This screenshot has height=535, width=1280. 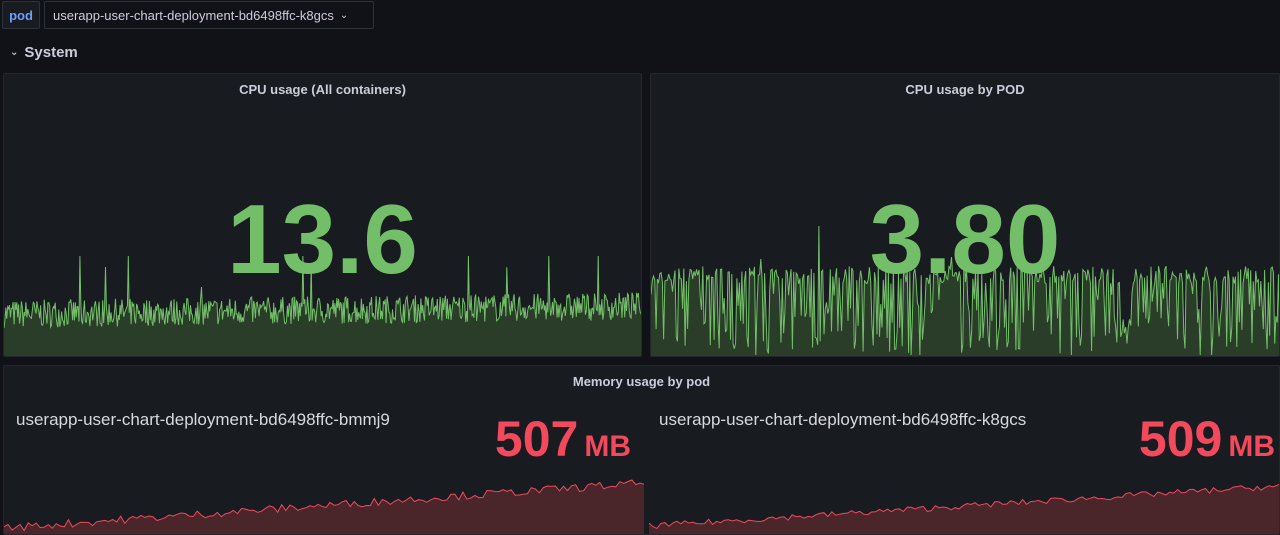 I want to click on sparkline-area, so click(x=964, y=509).